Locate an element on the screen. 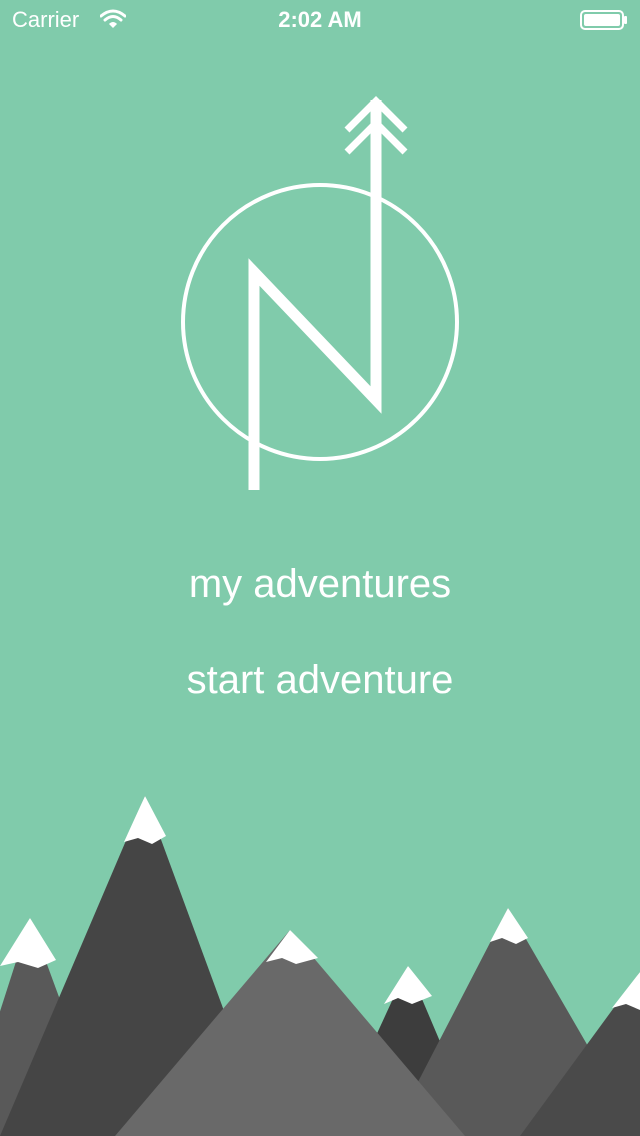 Image resolution: width=640 pixels, height=1136 pixels. status-time: 2:02 AM is located at coordinates (320, 19).